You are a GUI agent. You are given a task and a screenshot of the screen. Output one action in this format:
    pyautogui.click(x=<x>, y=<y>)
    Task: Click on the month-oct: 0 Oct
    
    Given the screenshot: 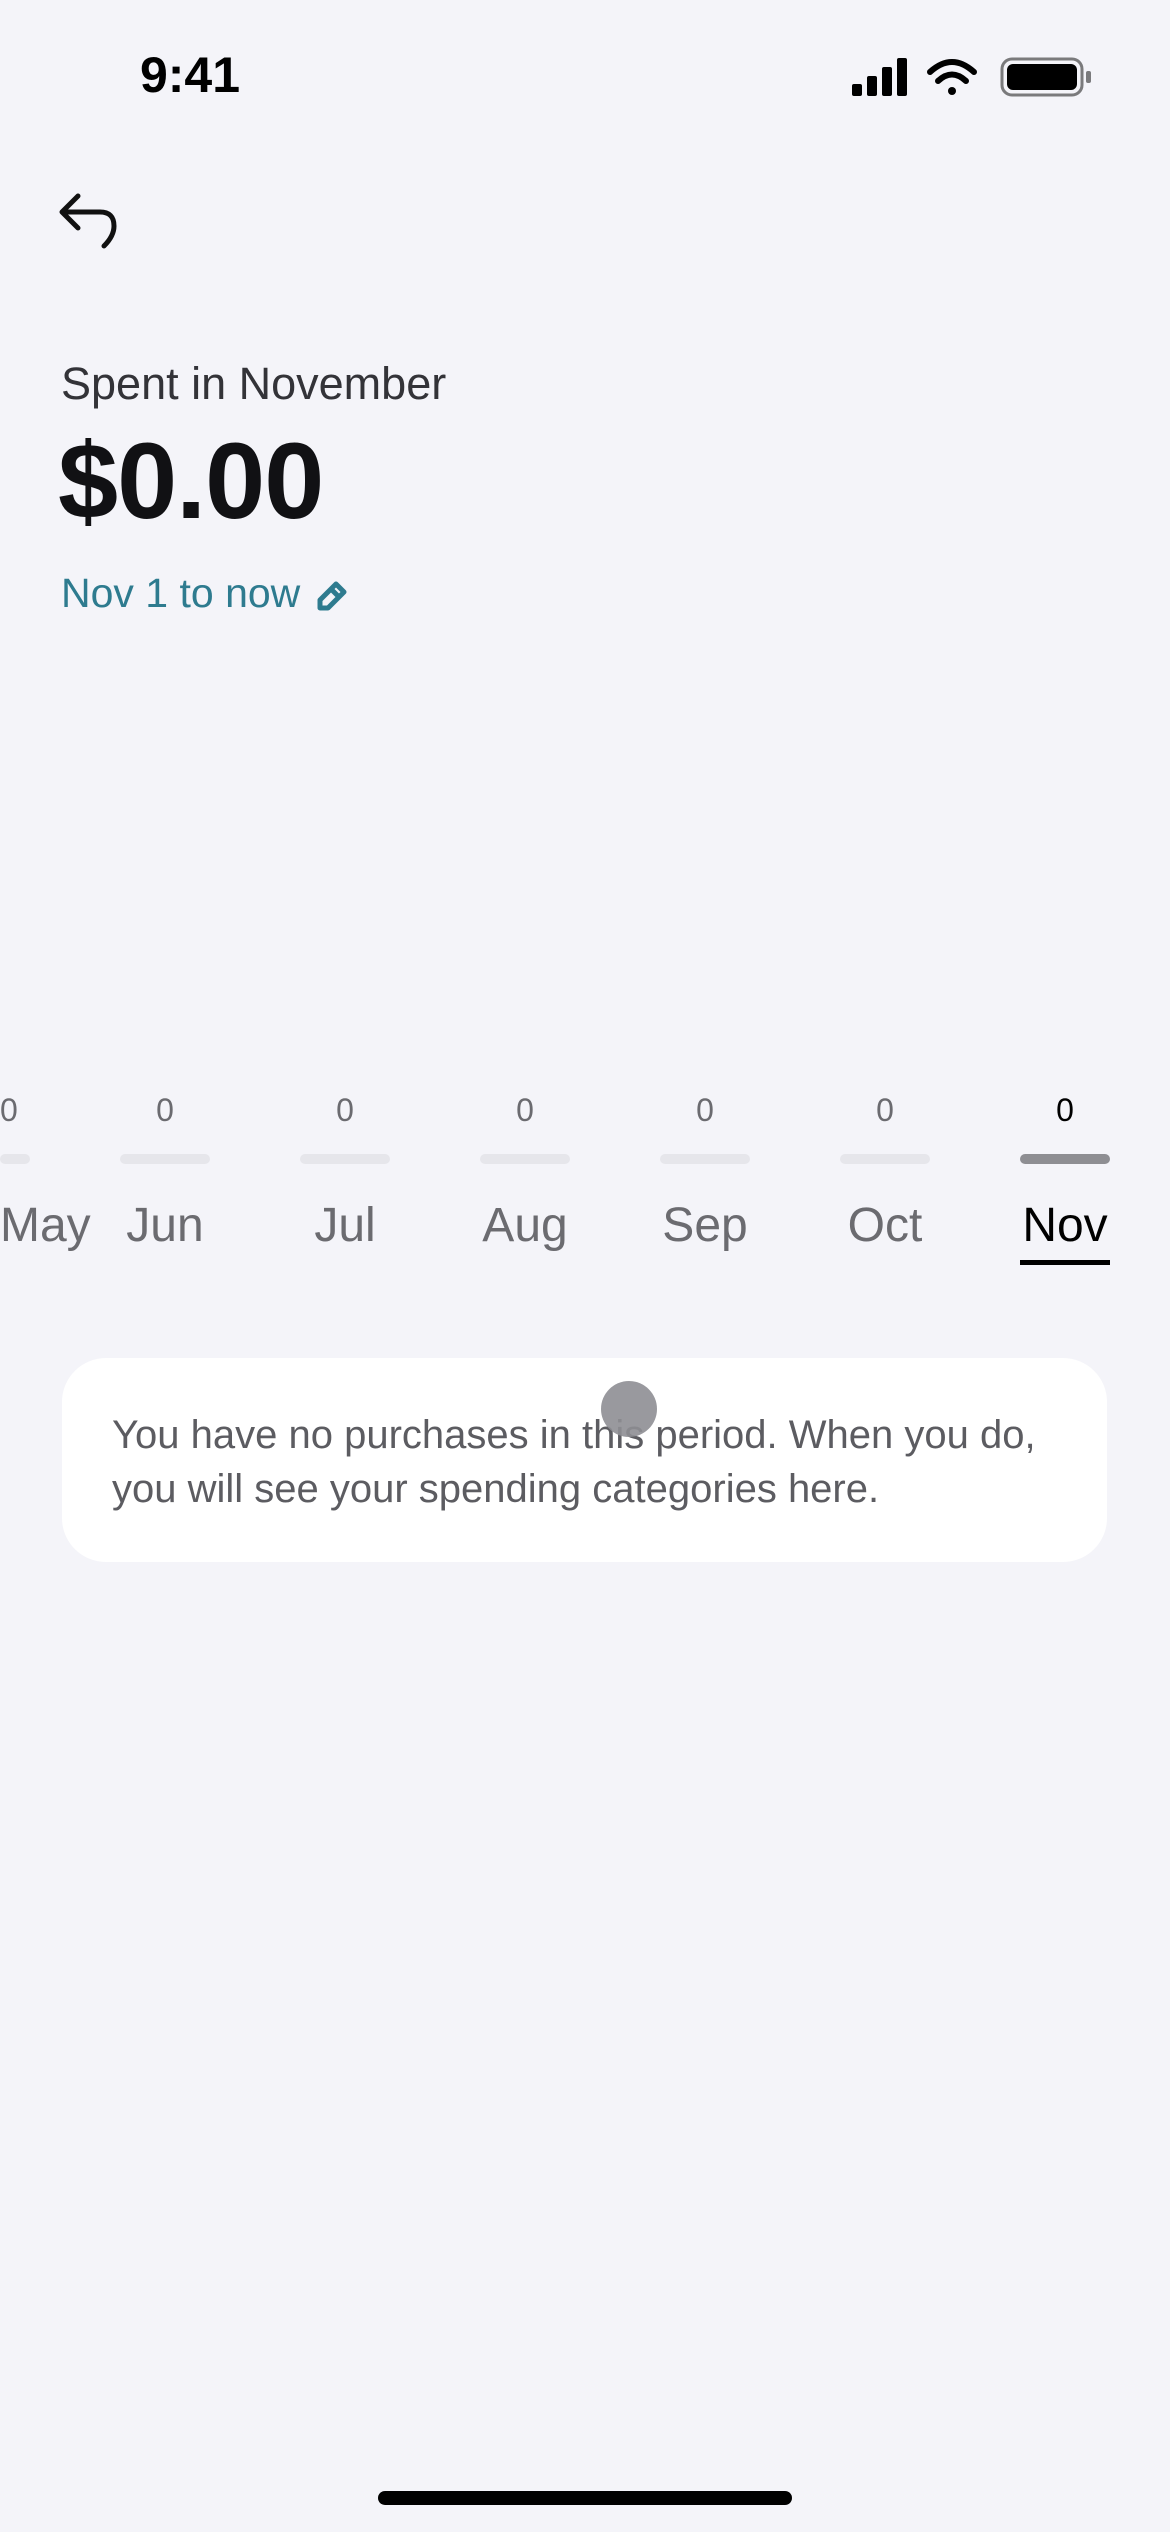 What is the action you would take?
    pyautogui.click(x=885, y=1185)
    